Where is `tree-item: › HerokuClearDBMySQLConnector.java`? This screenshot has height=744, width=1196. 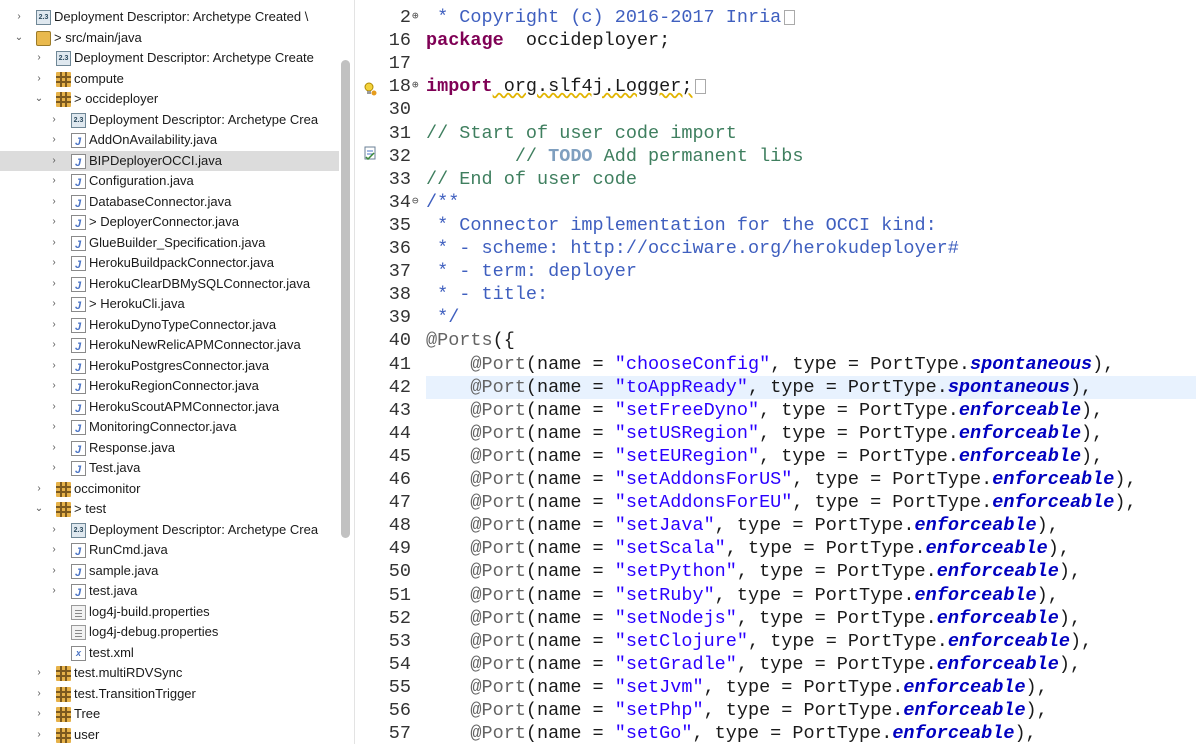 tree-item: › HerokuClearDBMySQLConnector.java is located at coordinates (169, 285).